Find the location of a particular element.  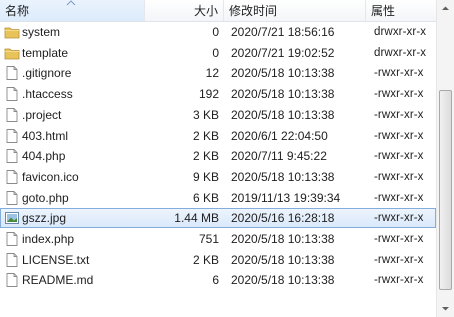

file-name: system is located at coordinates (41, 32).